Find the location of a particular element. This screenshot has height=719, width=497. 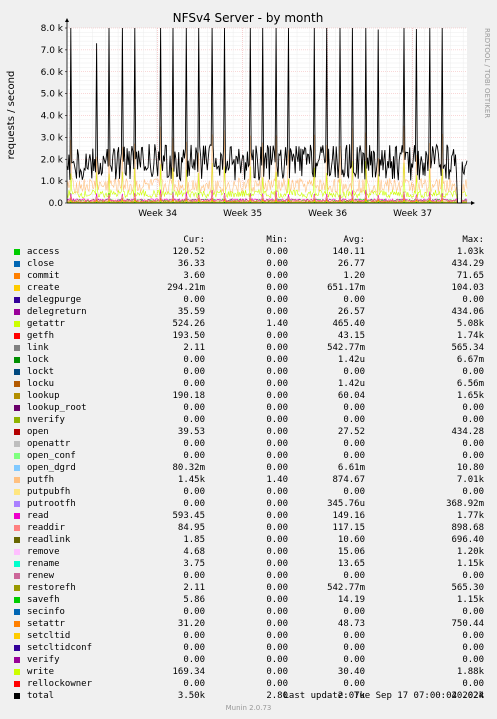

value-max: 1.20k is located at coordinates (470, 552).